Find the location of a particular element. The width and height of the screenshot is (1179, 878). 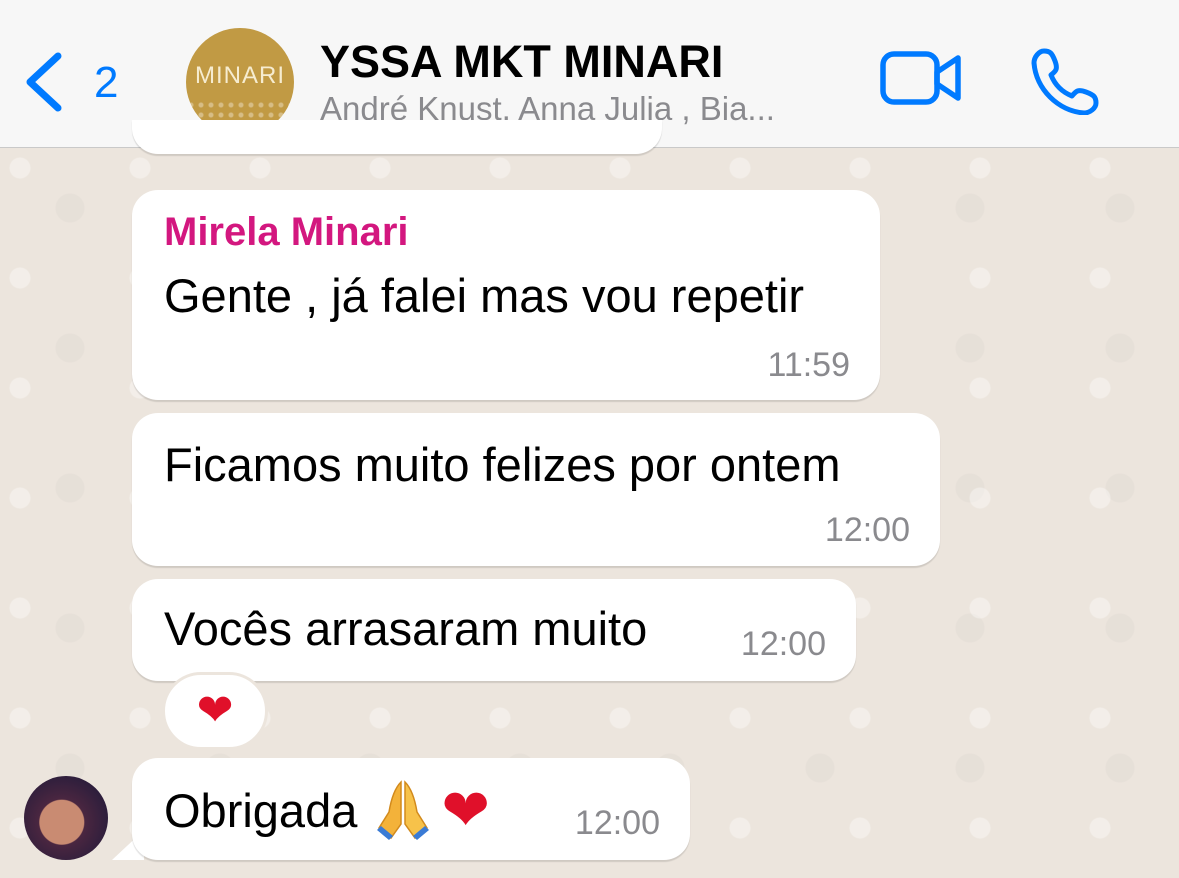

message-bubble: Obrigada ❤ 12:00 is located at coordinates (411, 809).